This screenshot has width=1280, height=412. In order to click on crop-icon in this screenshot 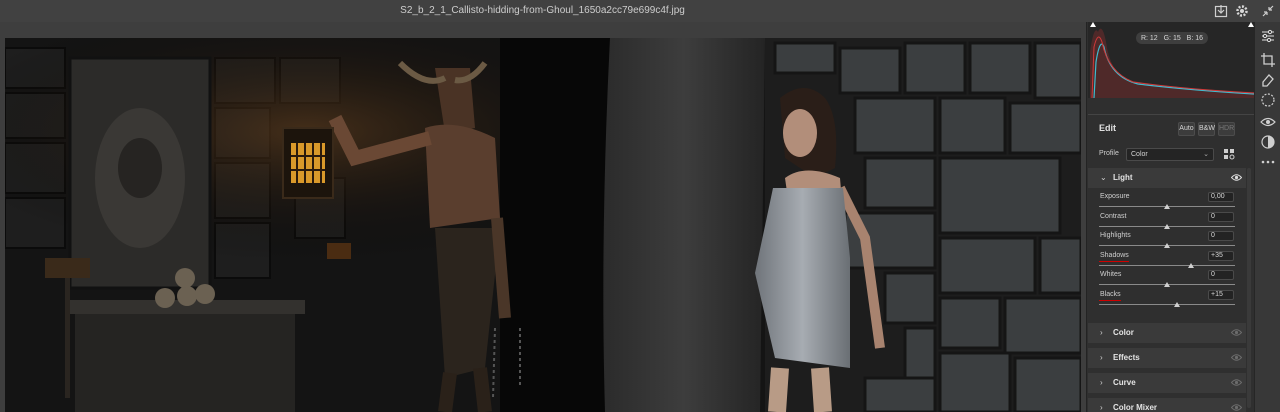, I will do `click(1268, 60)`.